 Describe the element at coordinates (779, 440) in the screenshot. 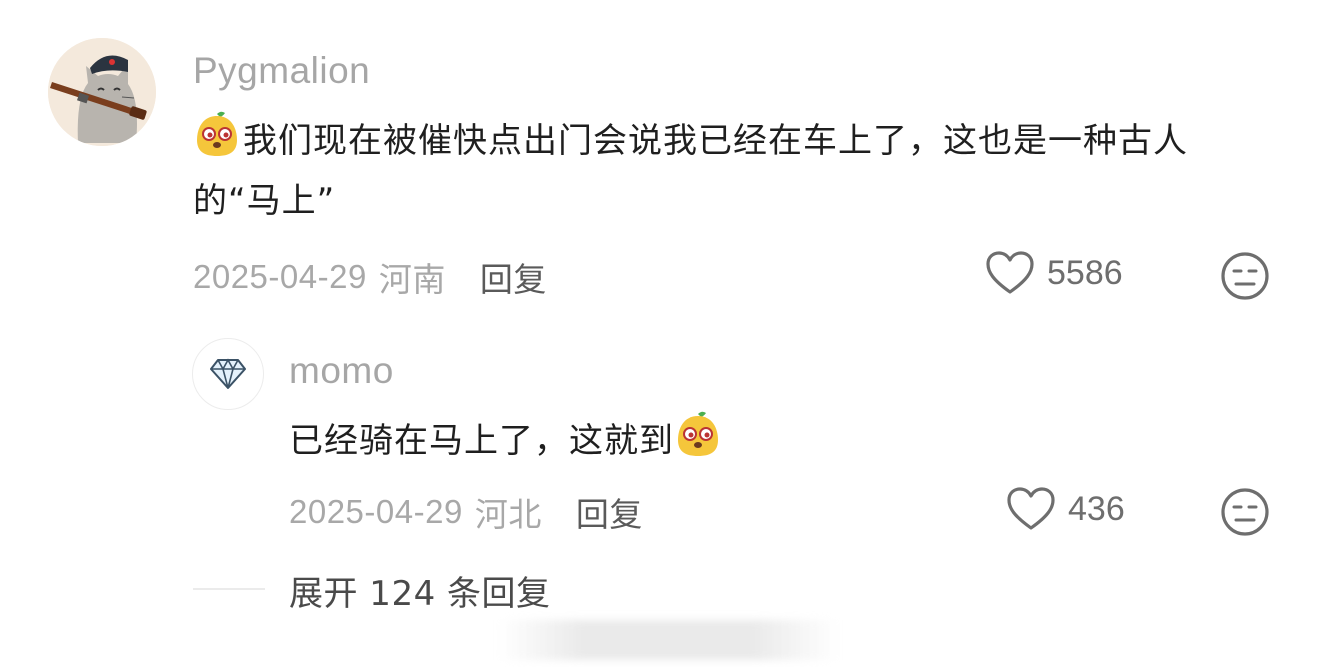

I see `comment-text: 已经骑在马上了，这就到` at that location.